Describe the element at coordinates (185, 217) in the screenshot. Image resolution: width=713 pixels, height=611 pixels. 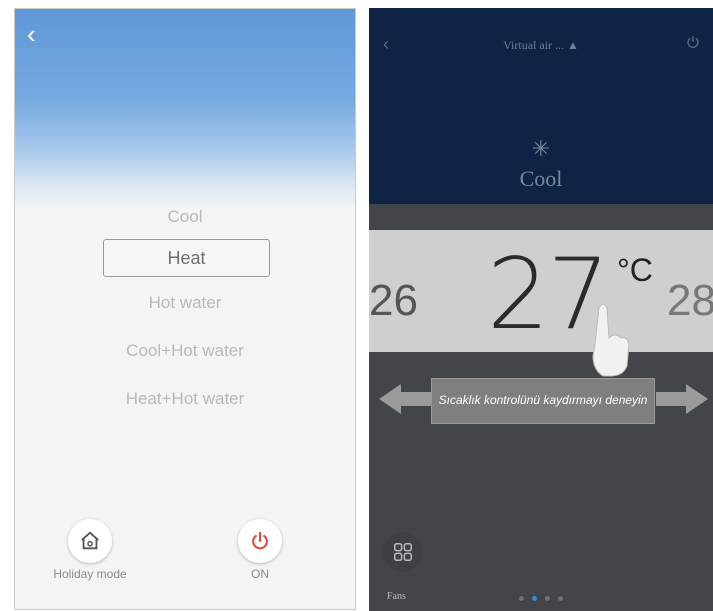
I see `mode-item-cool: Cool` at that location.